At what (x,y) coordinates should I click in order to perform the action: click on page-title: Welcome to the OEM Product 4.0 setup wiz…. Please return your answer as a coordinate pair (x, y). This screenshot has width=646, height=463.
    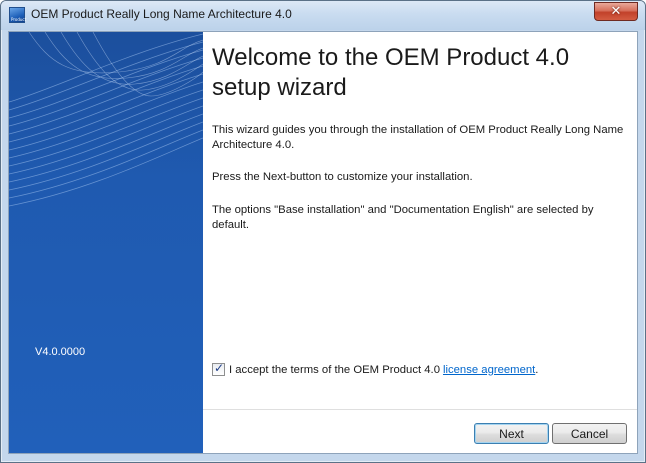
    Looking at the image, I should click on (391, 72).